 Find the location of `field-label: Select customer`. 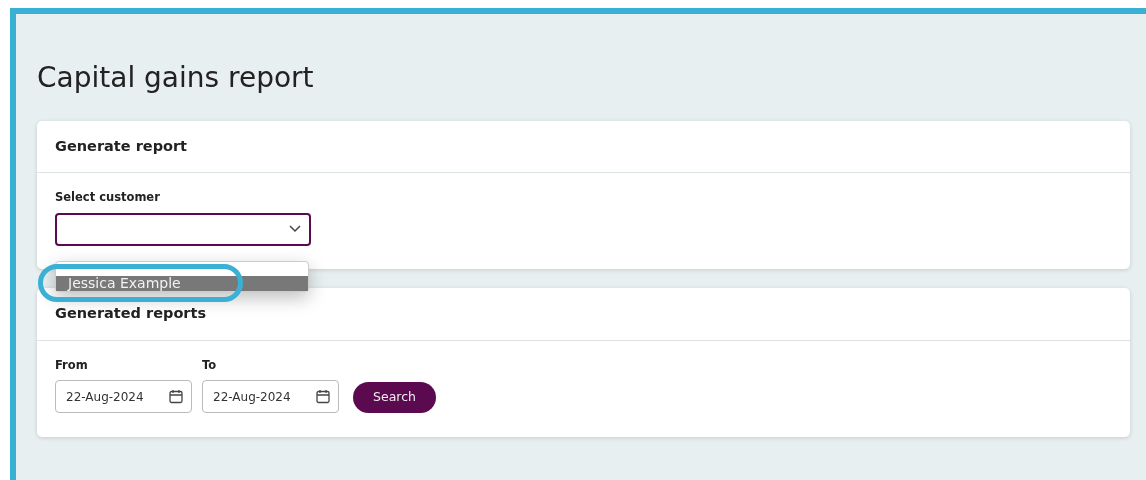

field-label: Select customer is located at coordinates (108, 198).